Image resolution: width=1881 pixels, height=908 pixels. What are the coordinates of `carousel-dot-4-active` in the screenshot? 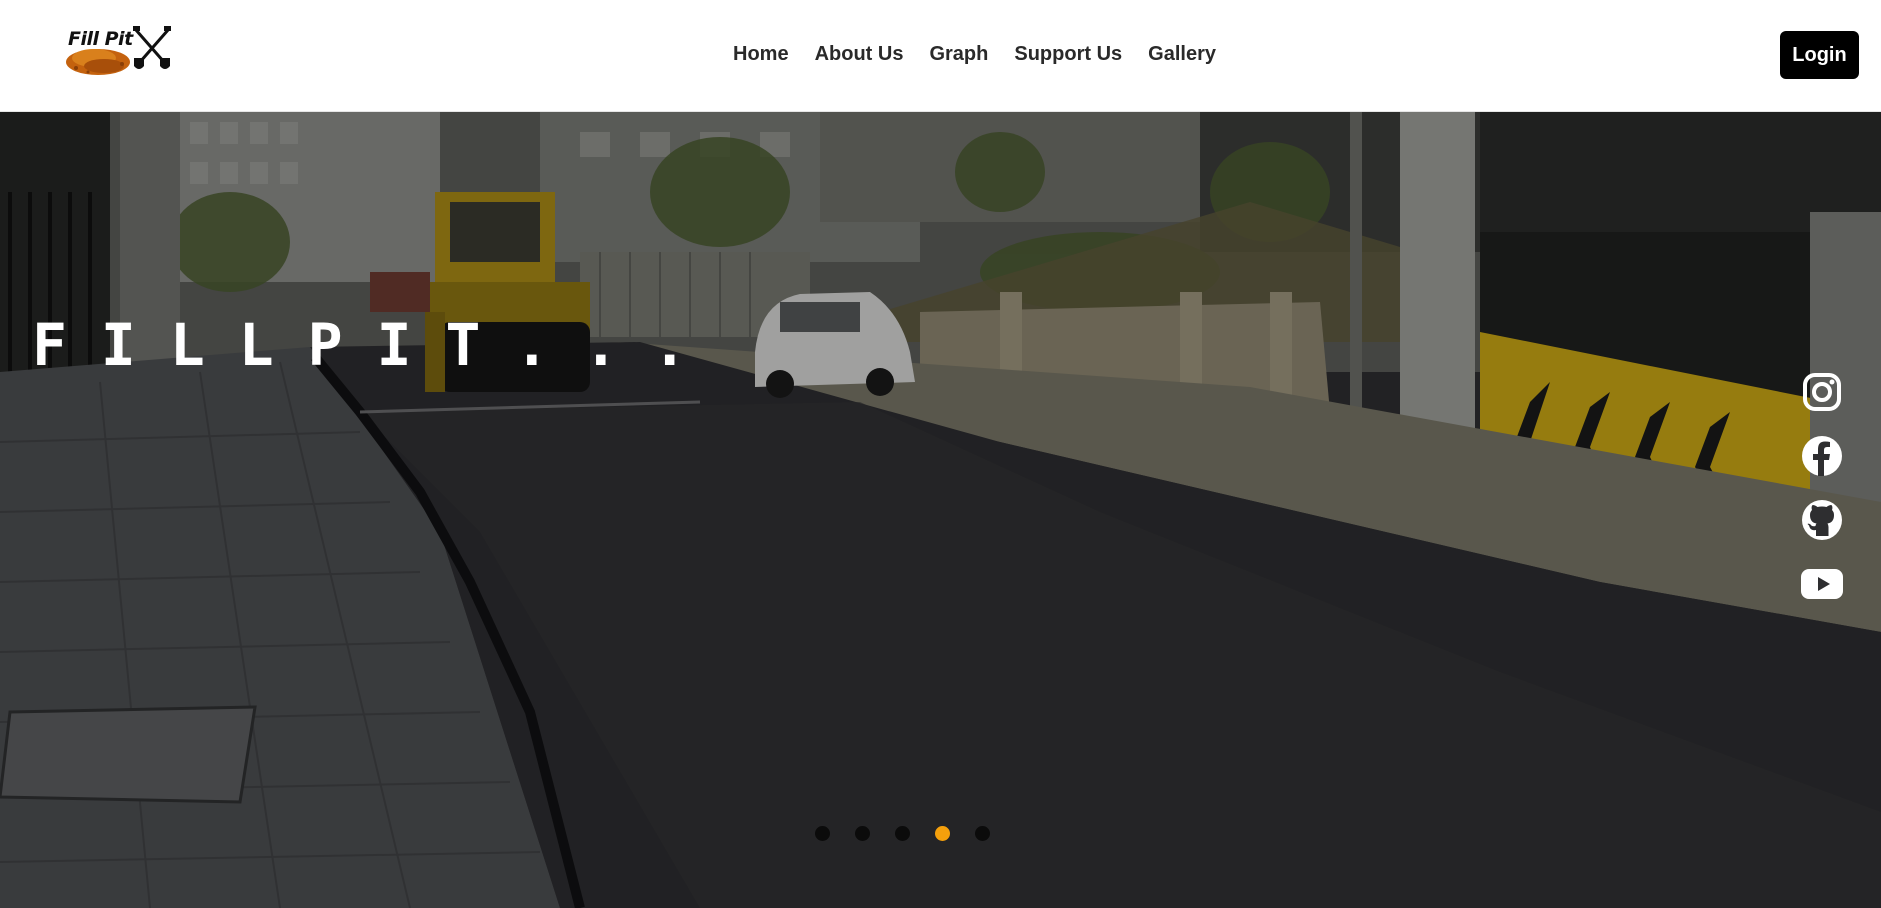 It's located at (942, 833).